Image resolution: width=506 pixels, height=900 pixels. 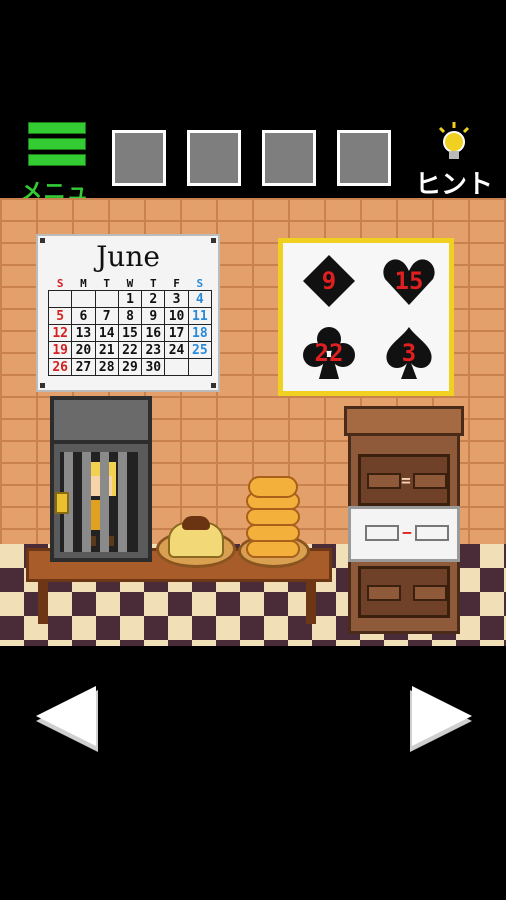 I want to click on calendar-day: 10, so click(x=176, y=316).